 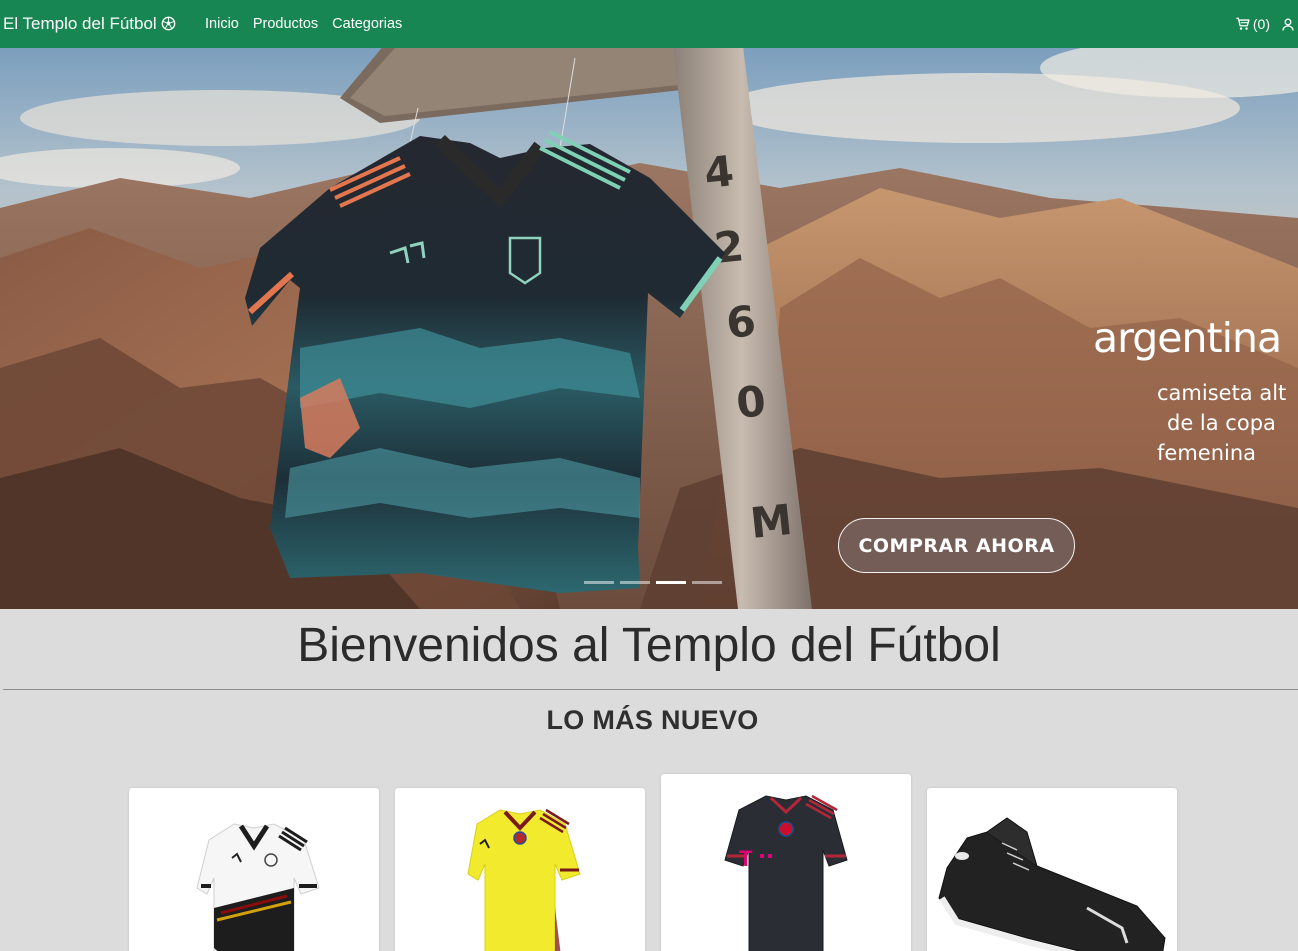 What do you see at coordinates (653, 582) in the screenshot?
I see `carousel-indicators` at bounding box center [653, 582].